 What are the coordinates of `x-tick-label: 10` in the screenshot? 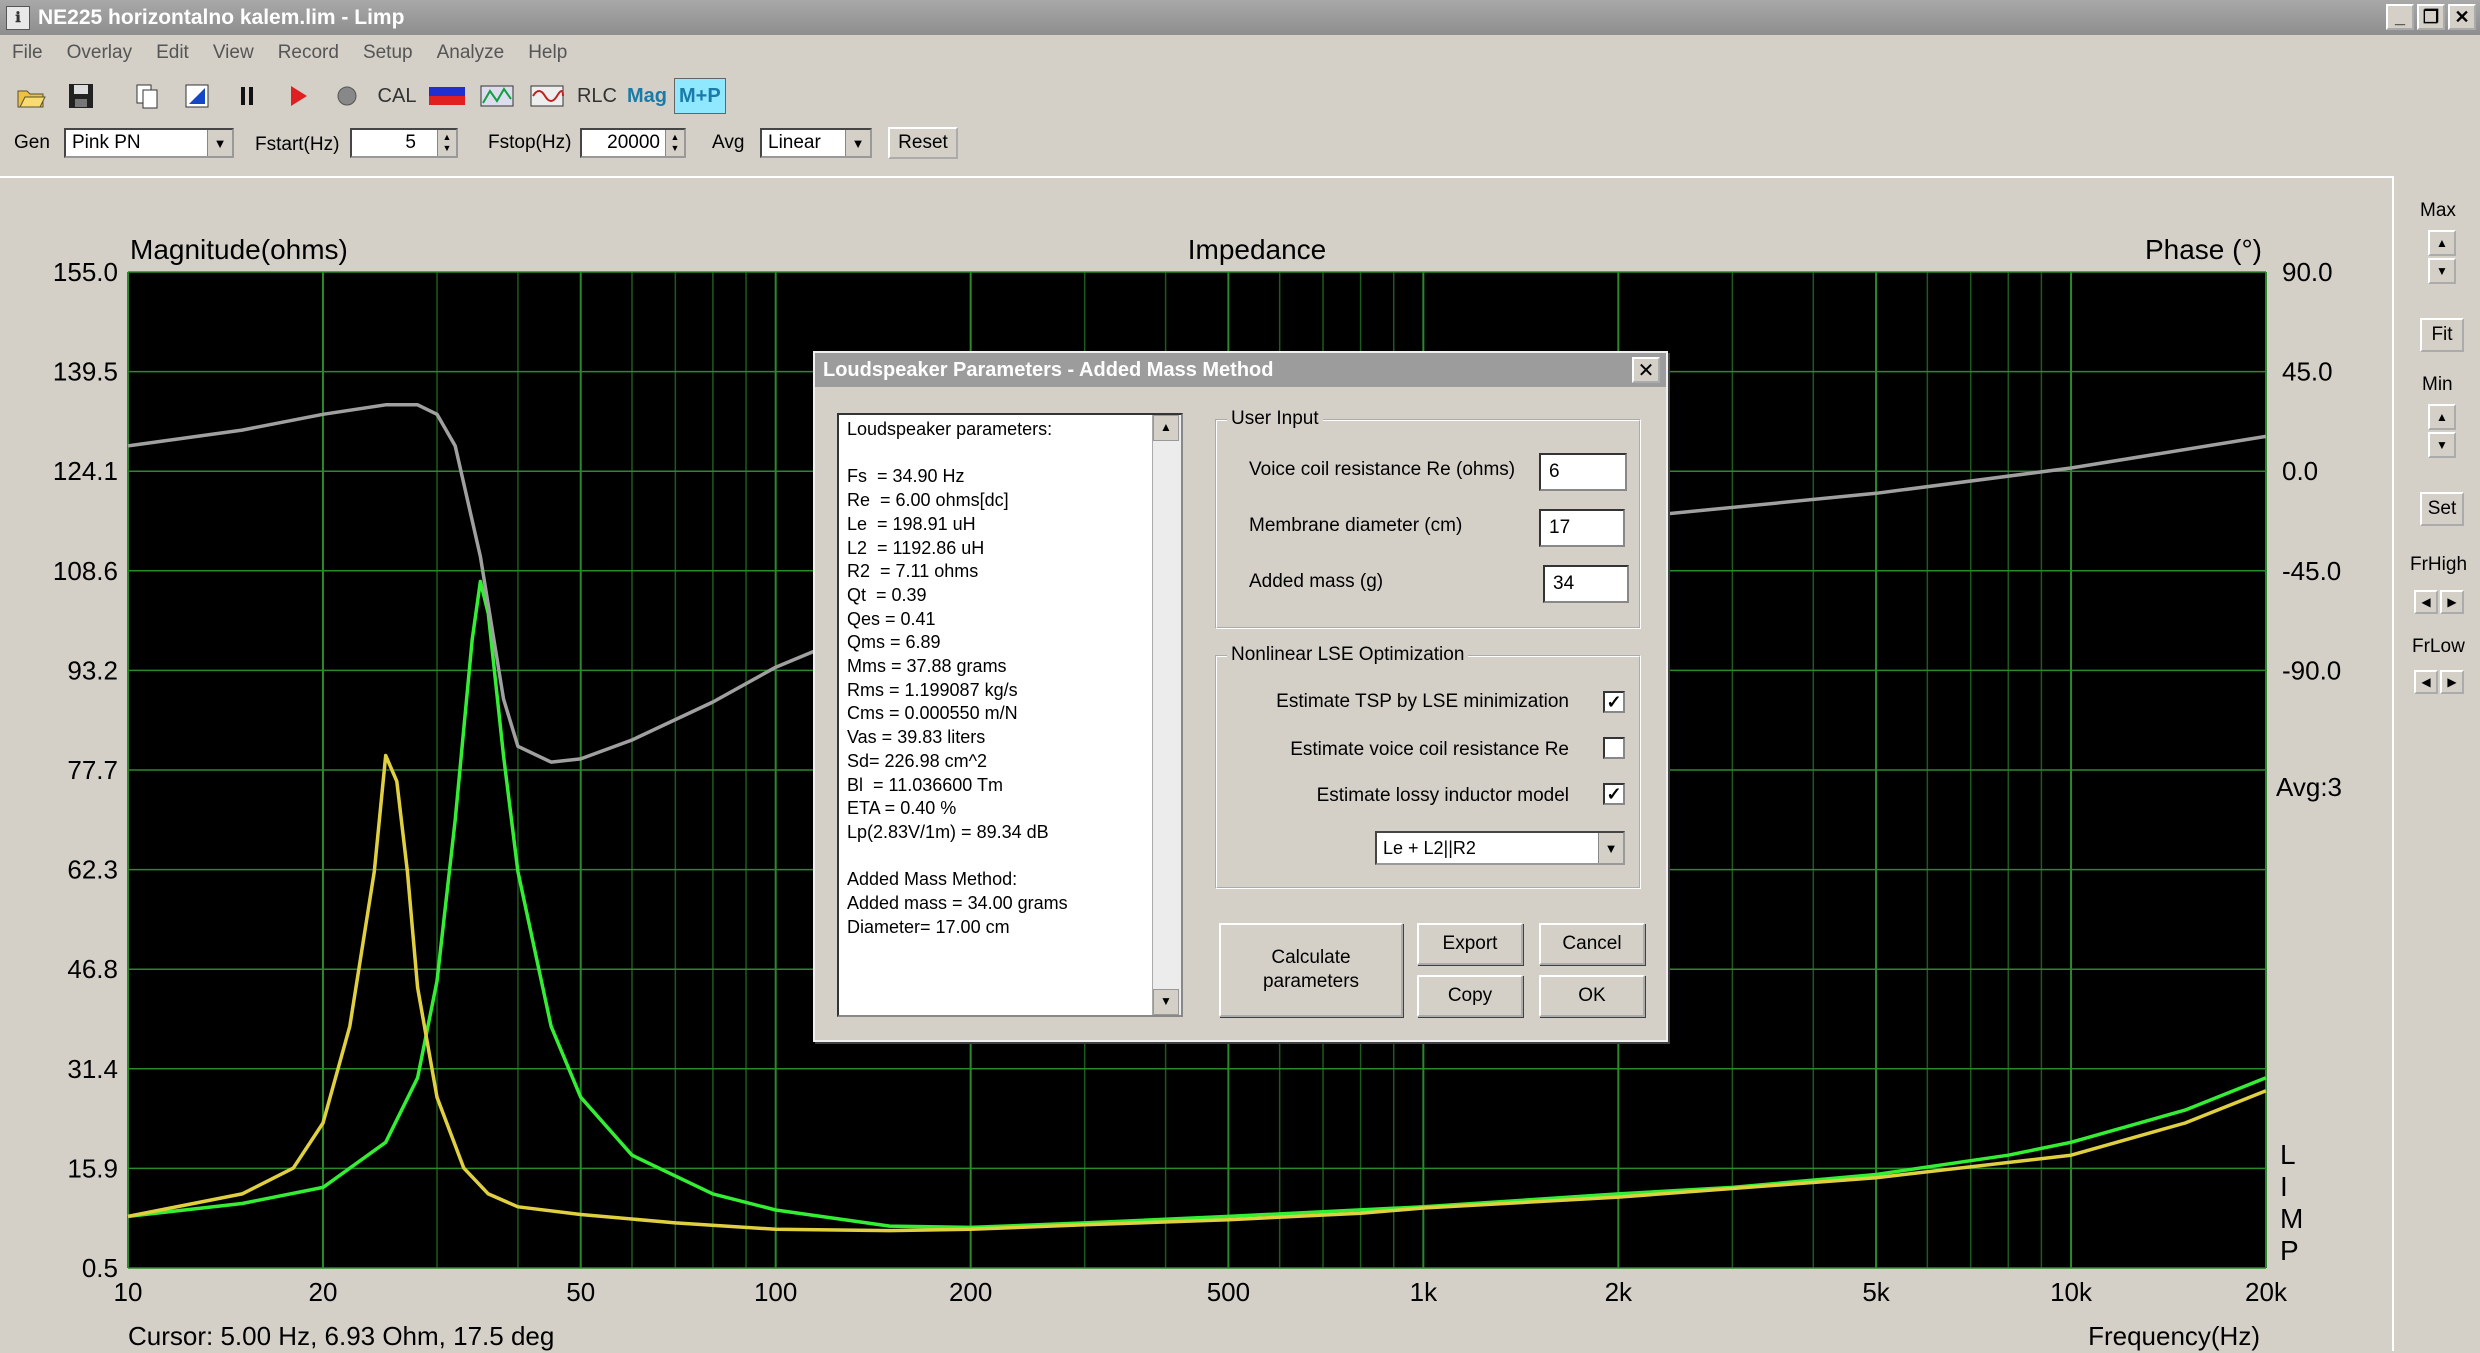 It's located at (128, 1292).